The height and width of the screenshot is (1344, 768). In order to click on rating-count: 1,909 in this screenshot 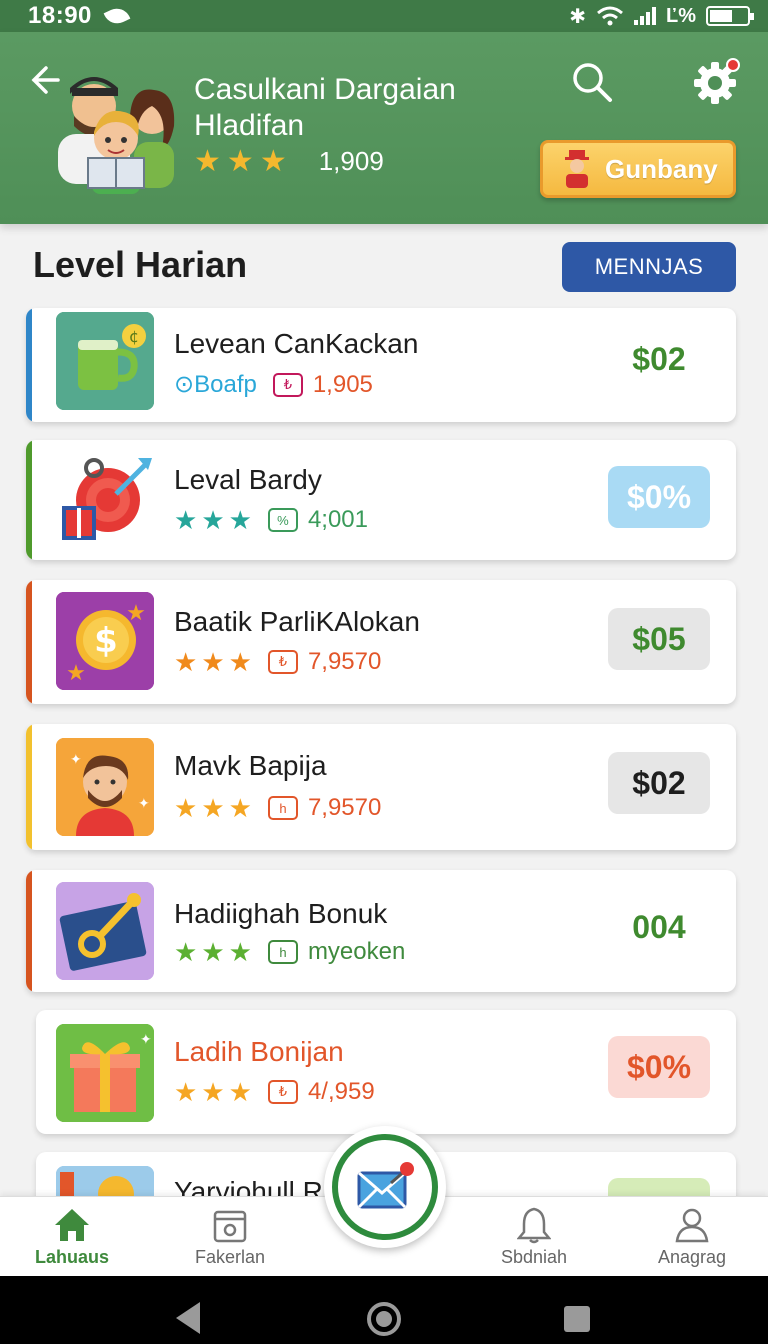, I will do `click(351, 161)`.